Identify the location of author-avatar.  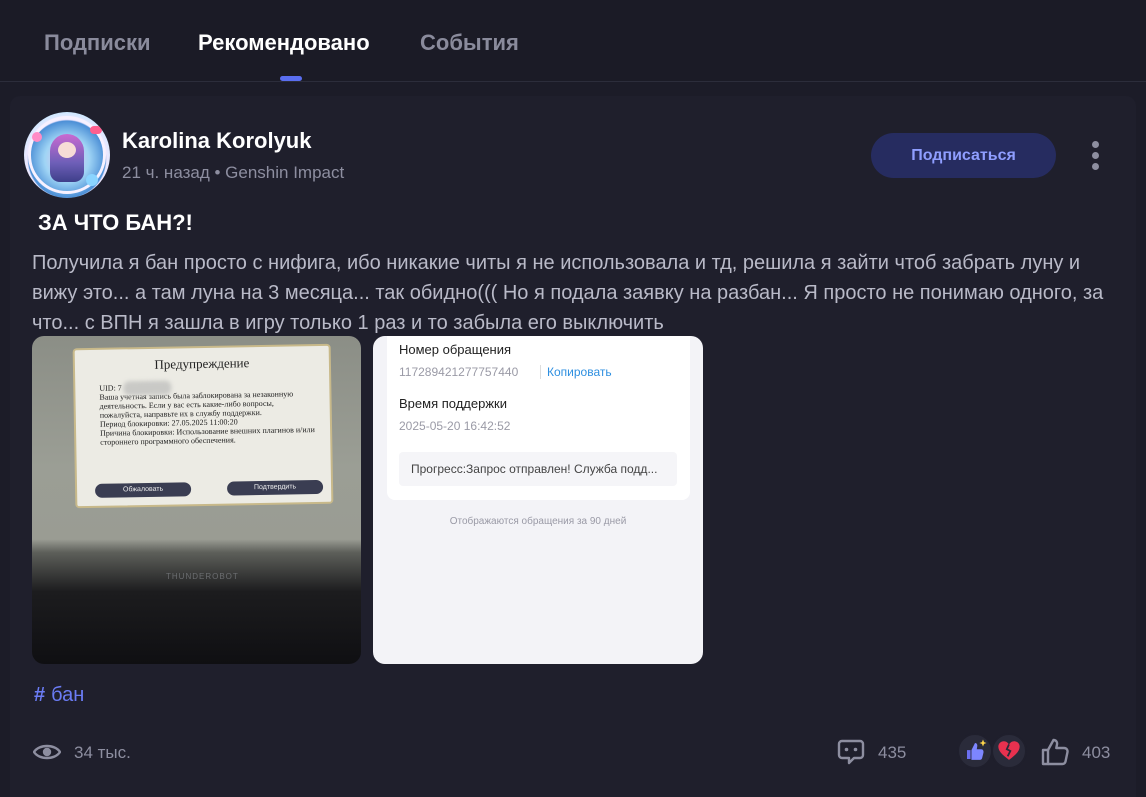
(67, 155).